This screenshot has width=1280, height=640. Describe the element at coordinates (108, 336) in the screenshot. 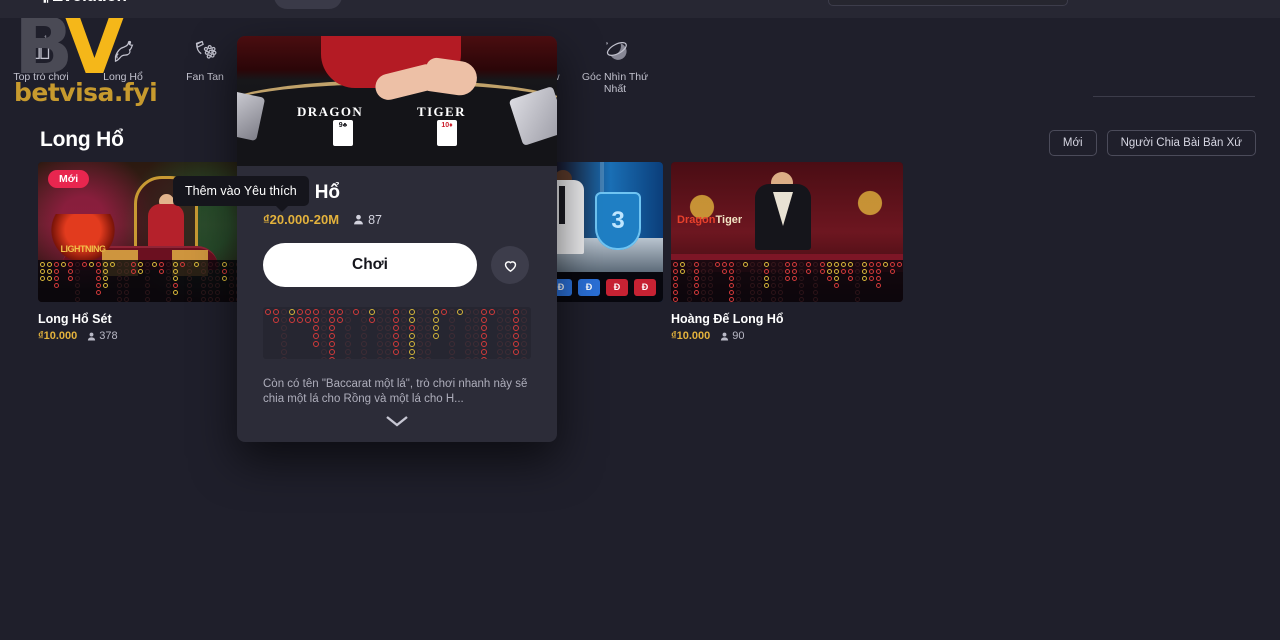

I see `player-count-value: 378` at that location.